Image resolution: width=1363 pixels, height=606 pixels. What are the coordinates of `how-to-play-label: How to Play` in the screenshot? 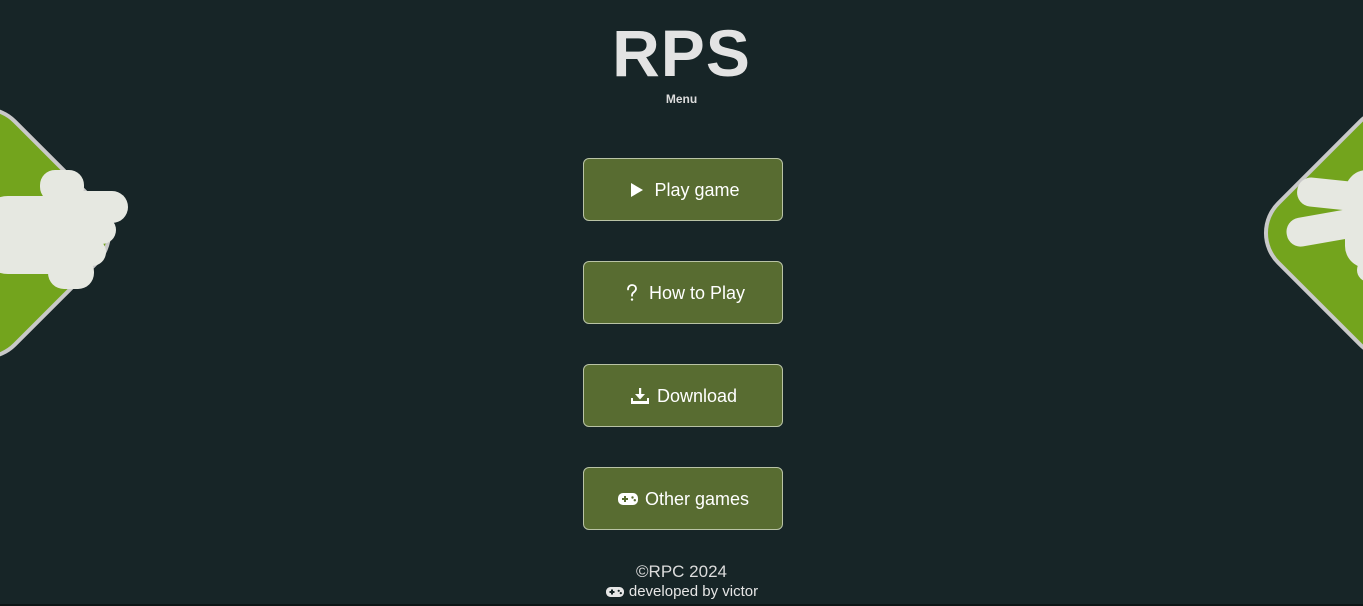 It's located at (697, 292).